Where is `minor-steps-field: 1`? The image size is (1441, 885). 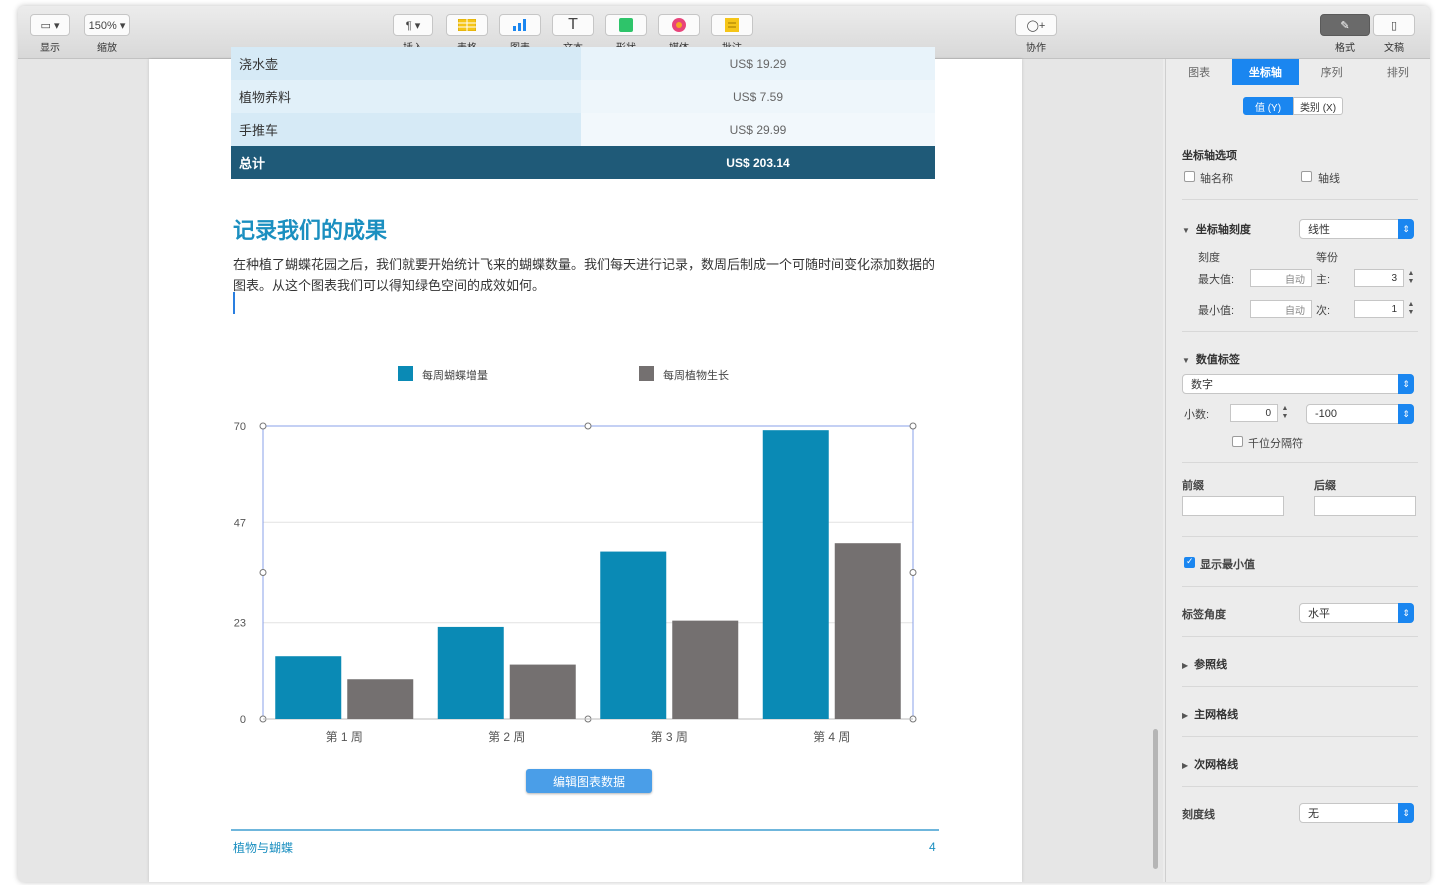
minor-steps-field: 1 is located at coordinates (1379, 309).